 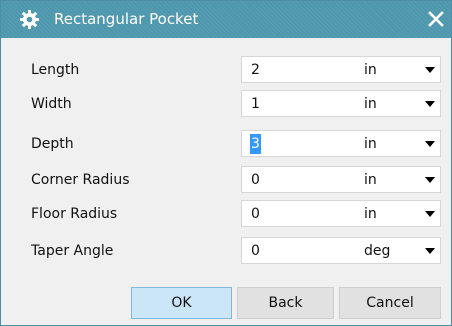 What do you see at coordinates (341, 103) in the screenshot?
I see `width-field: 1 in` at bounding box center [341, 103].